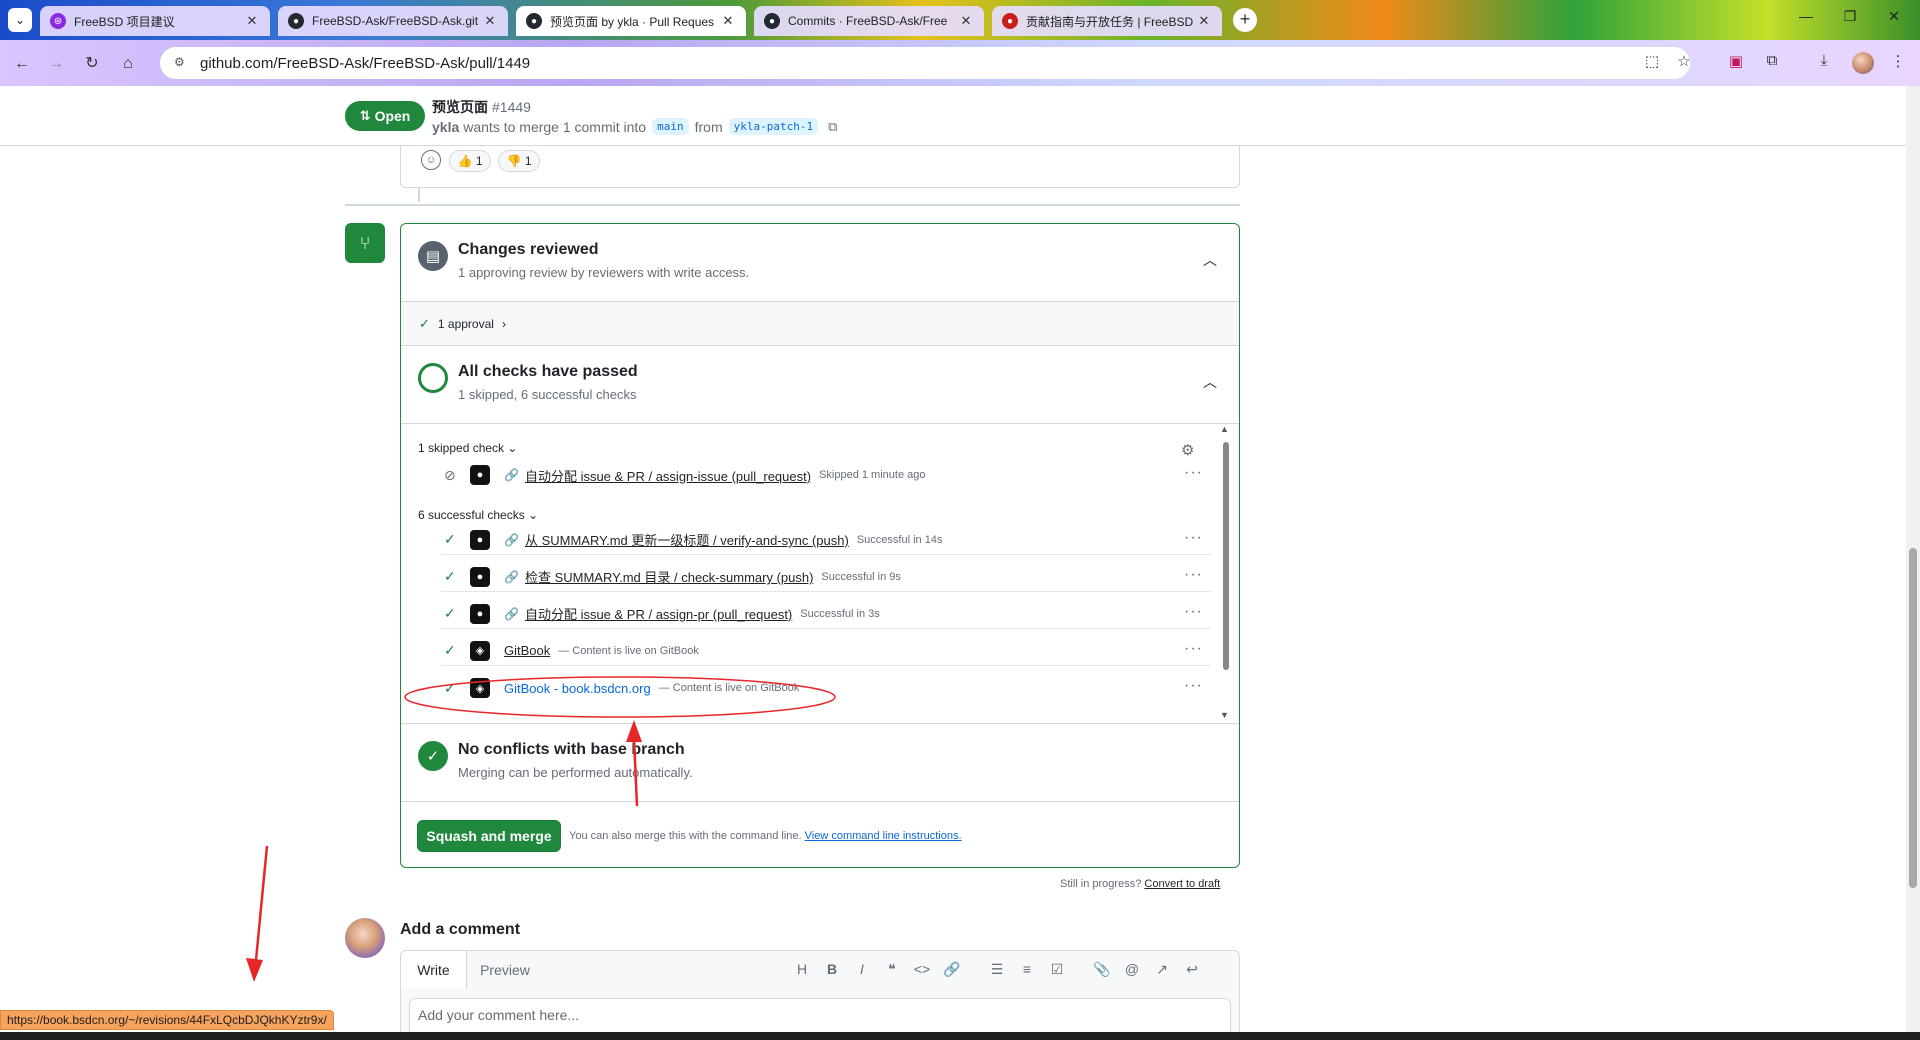 The width and height of the screenshot is (1920, 1040). I want to click on browser-menu-icon: ⋮, so click(1898, 61).